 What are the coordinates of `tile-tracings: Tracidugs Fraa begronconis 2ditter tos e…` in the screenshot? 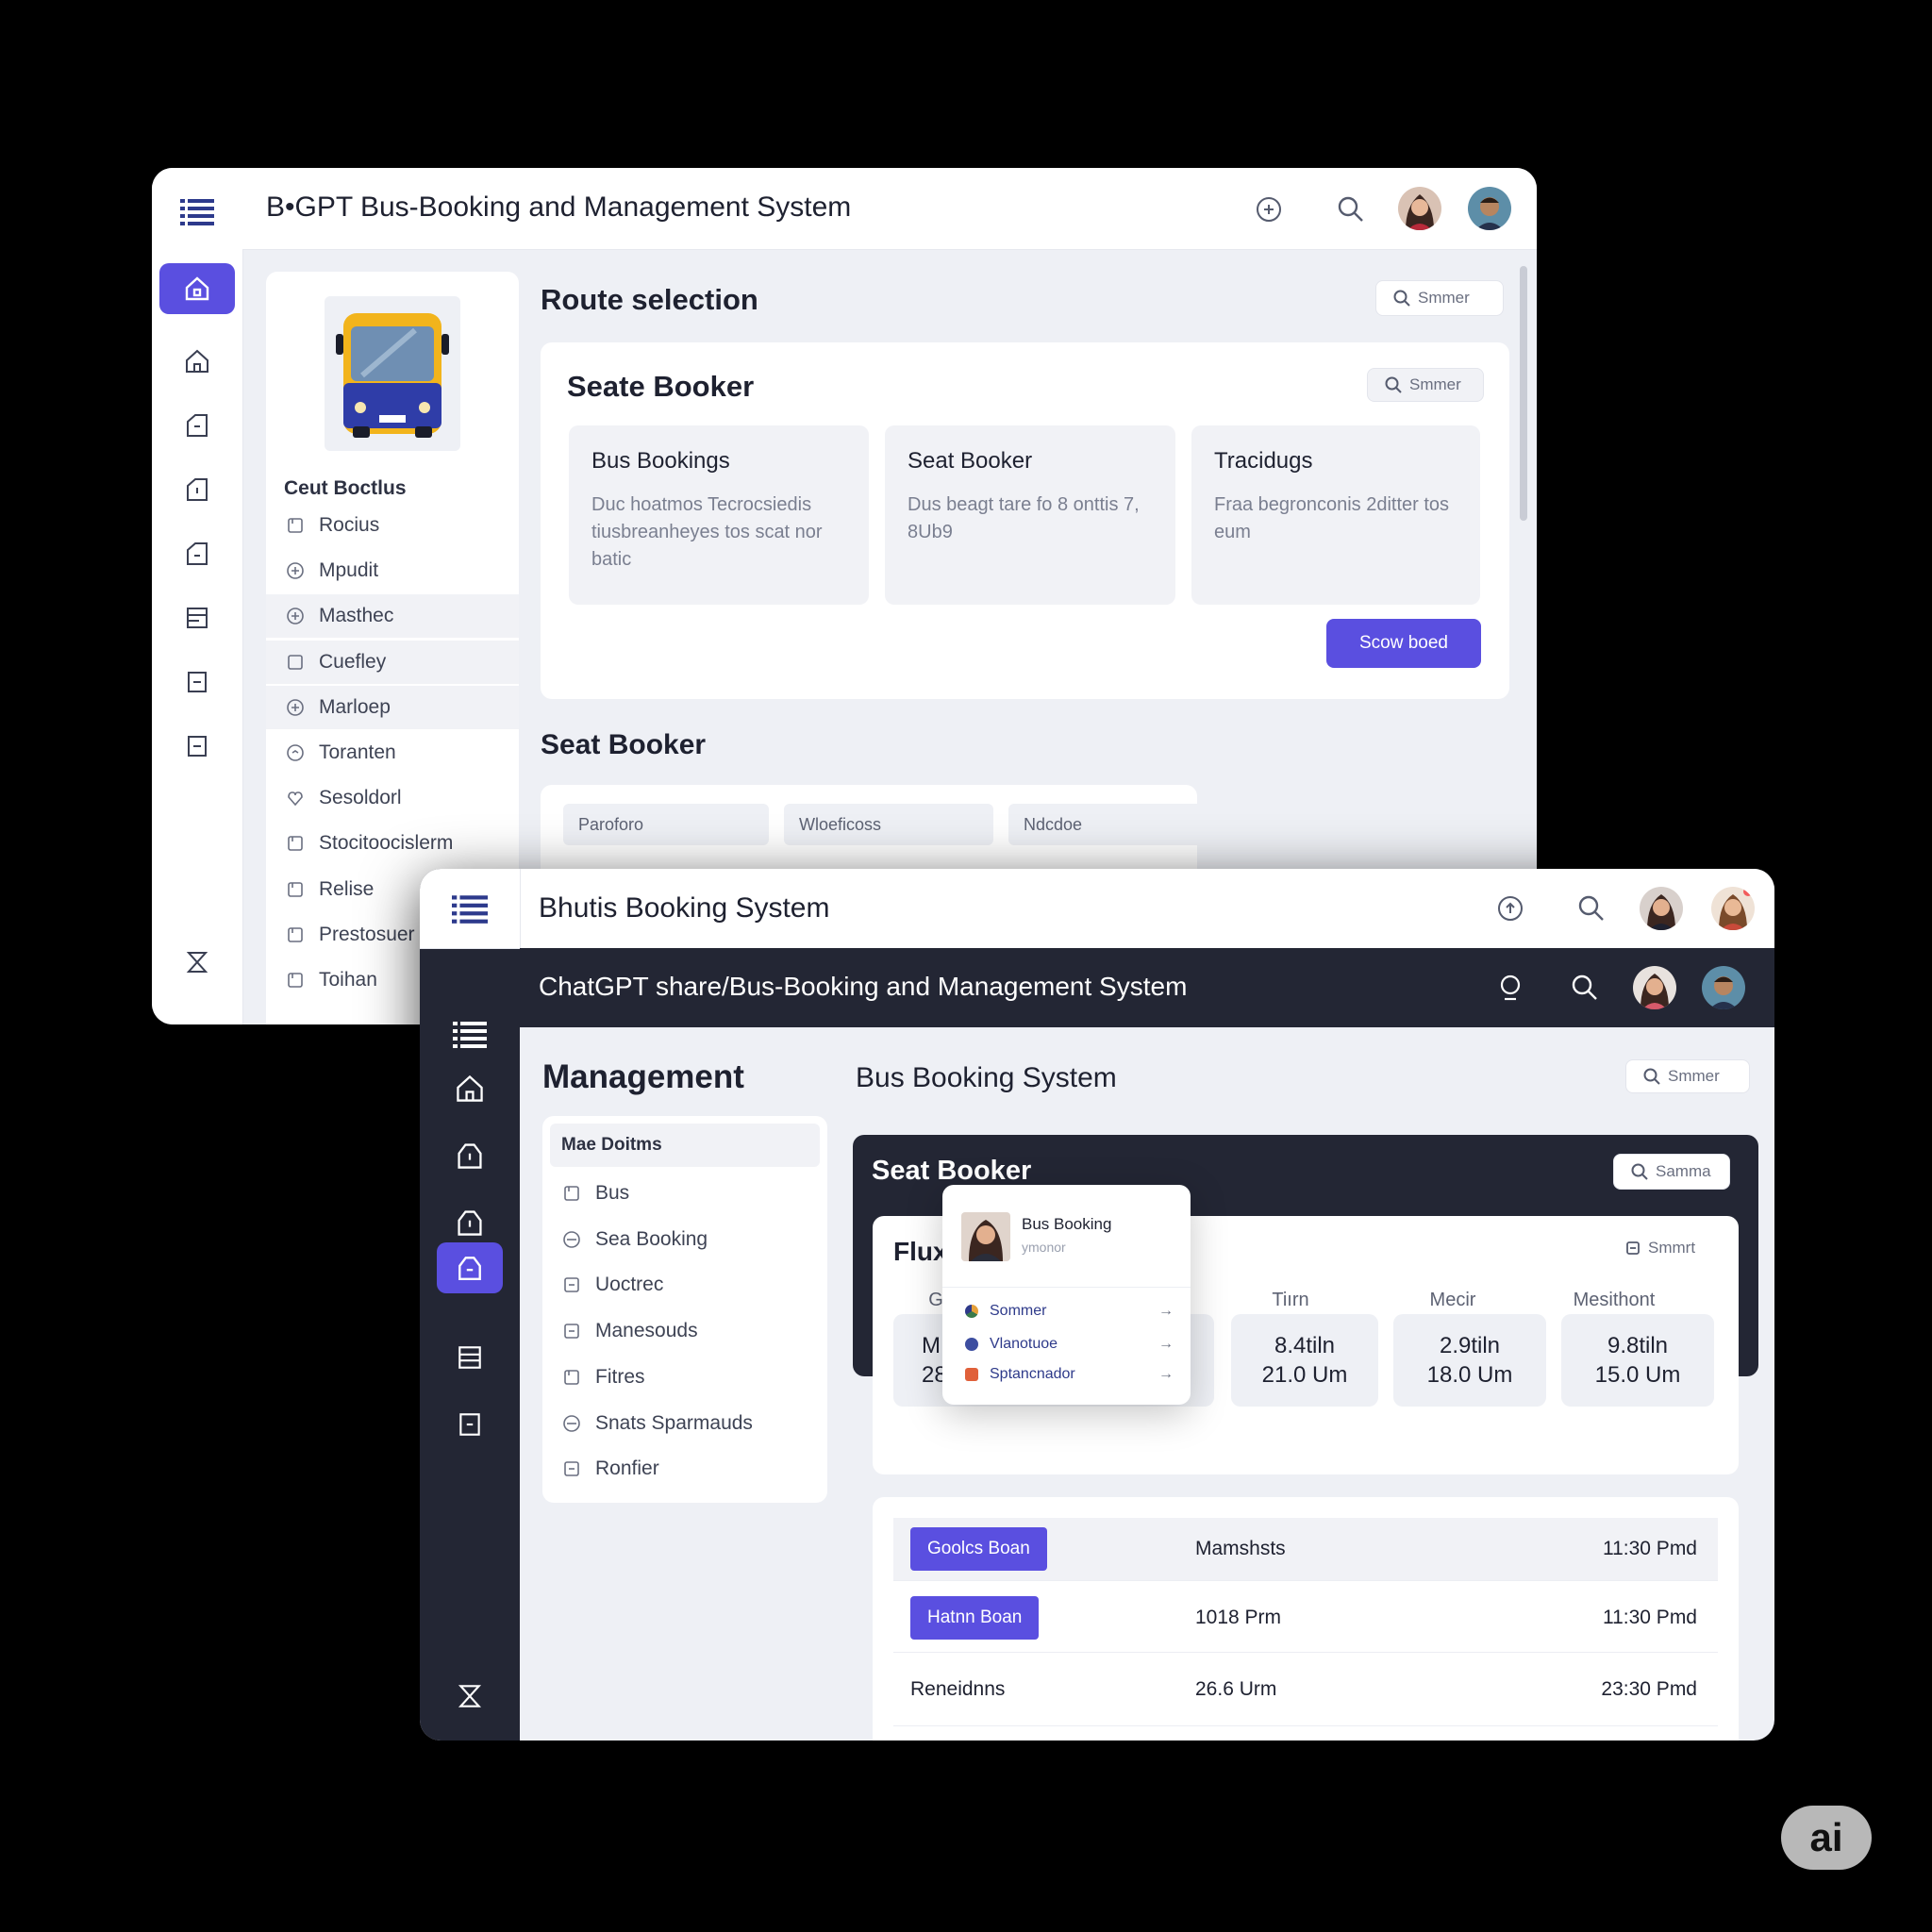 It's located at (1336, 515).